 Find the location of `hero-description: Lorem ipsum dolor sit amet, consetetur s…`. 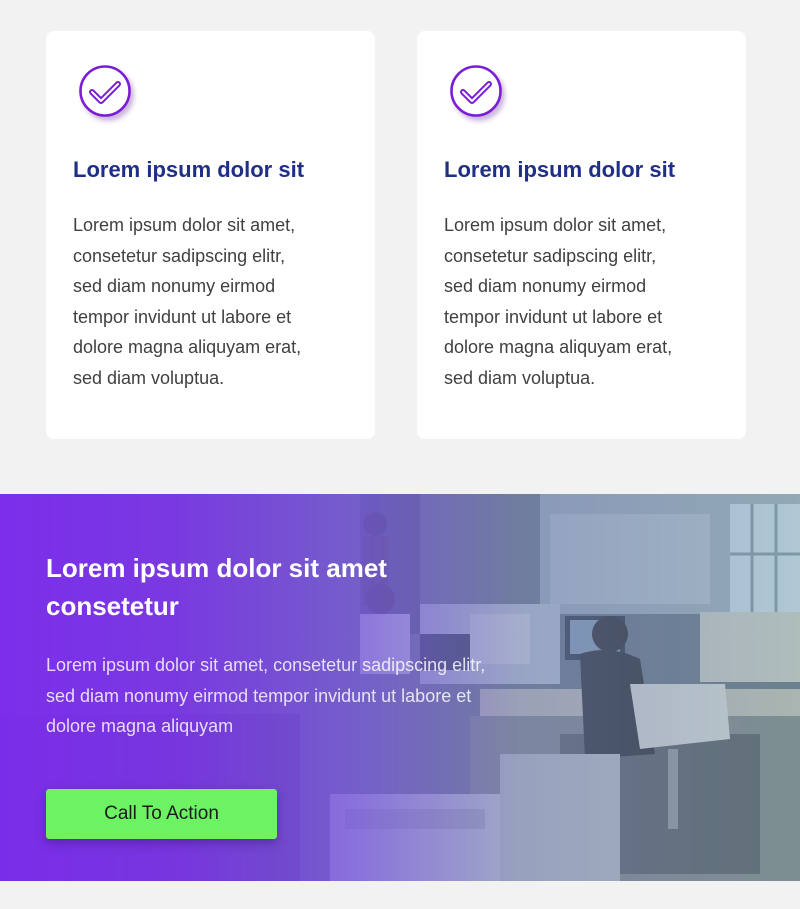

hero-description: Lorem ipsum dolor sit amet, consetetur s… is located at coordinates (266, 695).